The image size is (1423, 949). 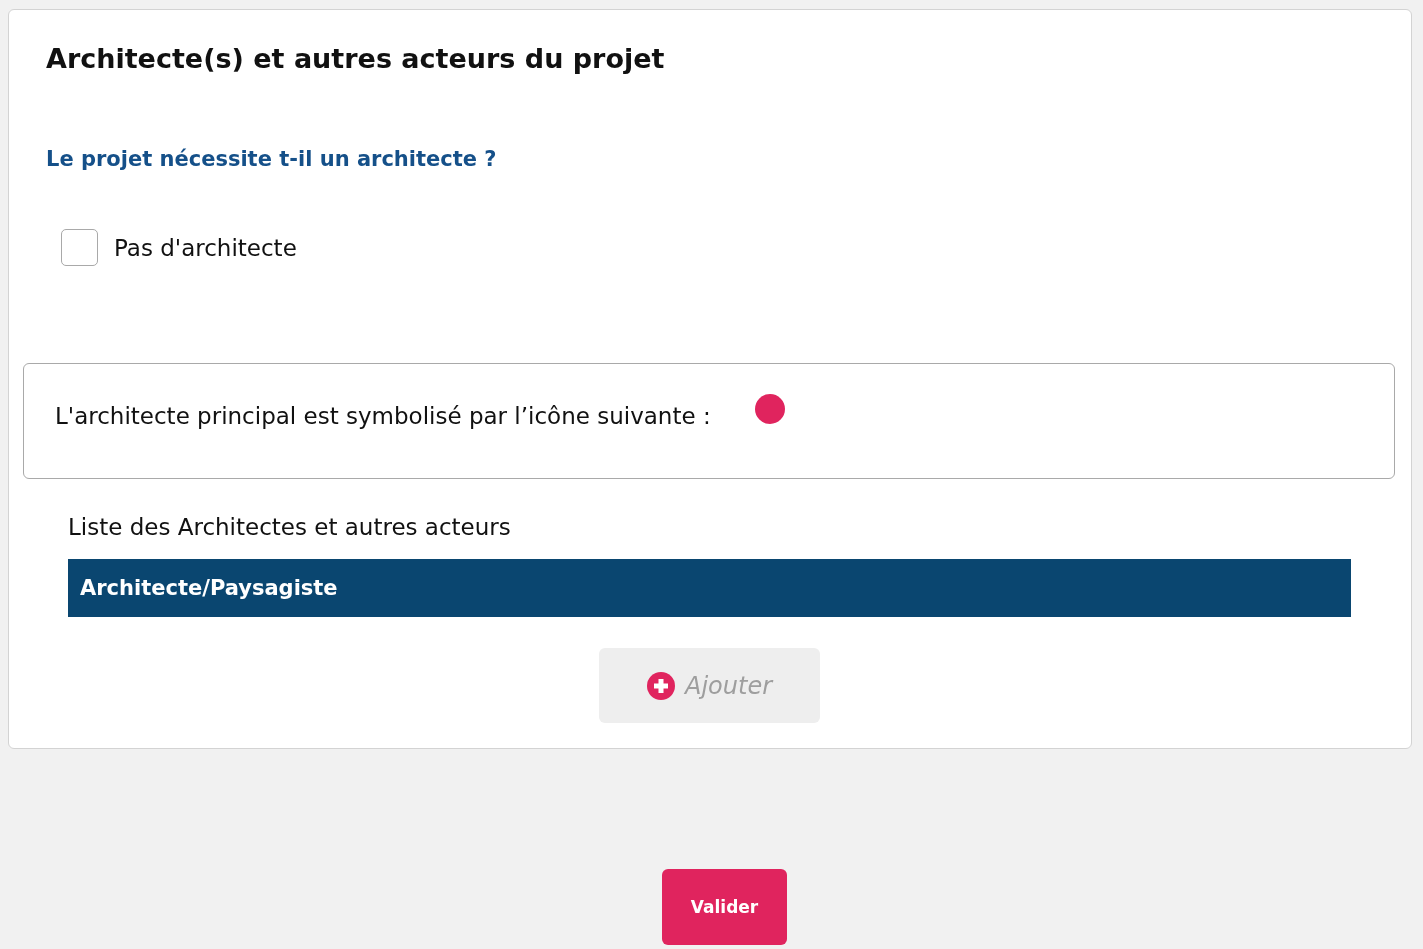 I want to click on submit-button: Valider, so click(x=724, y=907).